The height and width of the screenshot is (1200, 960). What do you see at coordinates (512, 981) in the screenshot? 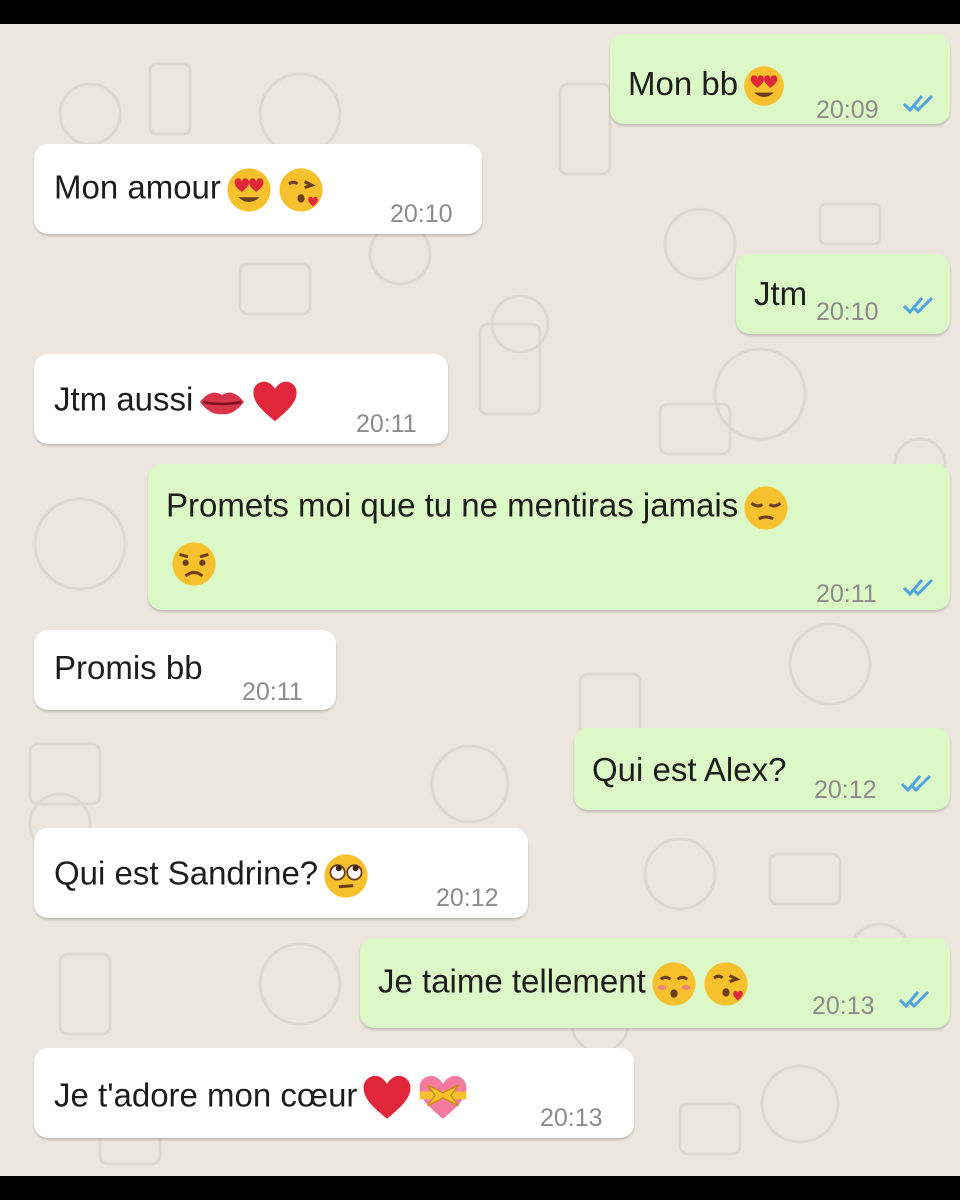
I see `message-text: Je taime tellement` at bounding box center [512, 981].